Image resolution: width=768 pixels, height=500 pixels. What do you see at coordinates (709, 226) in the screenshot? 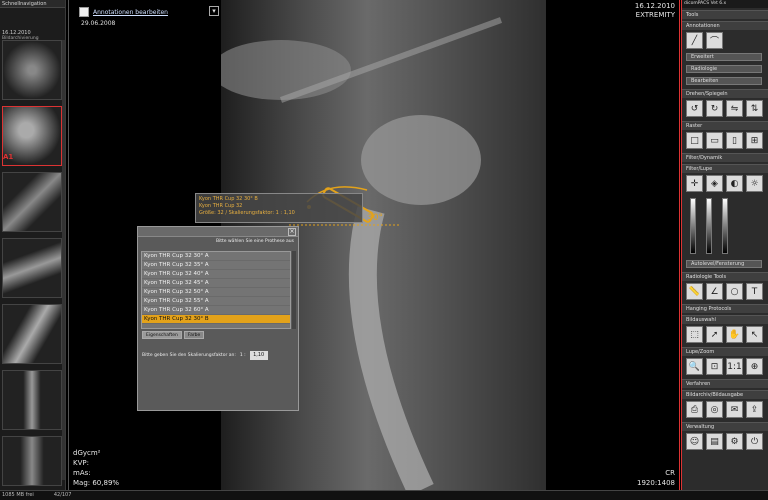
I see `level-slider` at bounding box center [709, 226].